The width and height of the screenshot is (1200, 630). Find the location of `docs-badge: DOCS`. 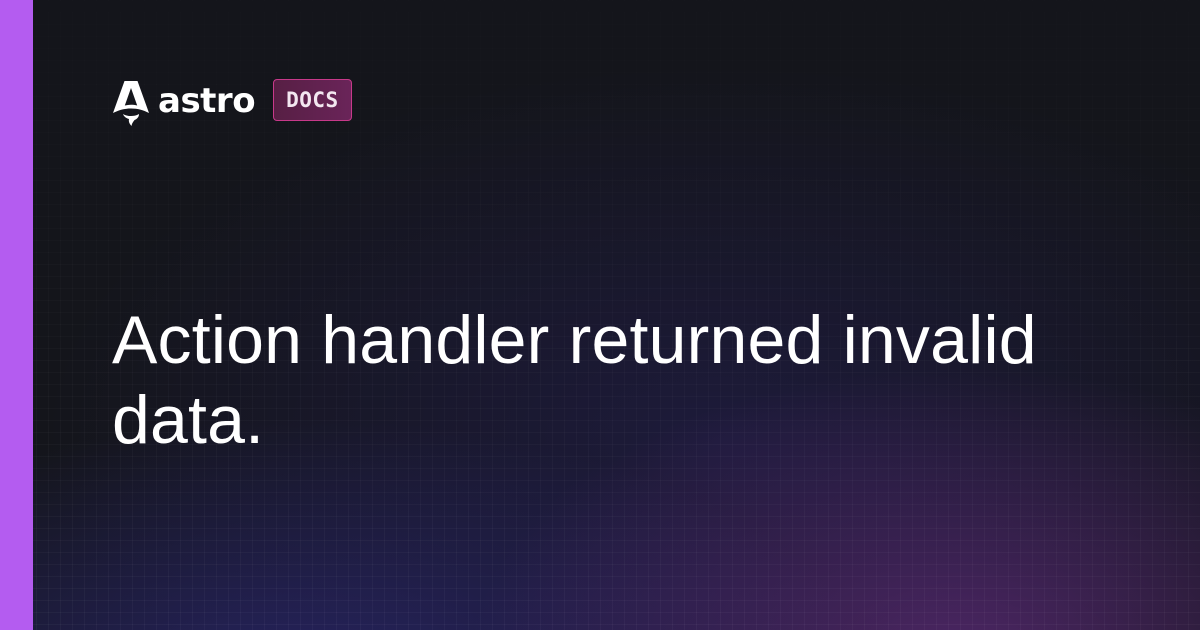

docs-badge: DOCS is located at coordinates (312, 100).